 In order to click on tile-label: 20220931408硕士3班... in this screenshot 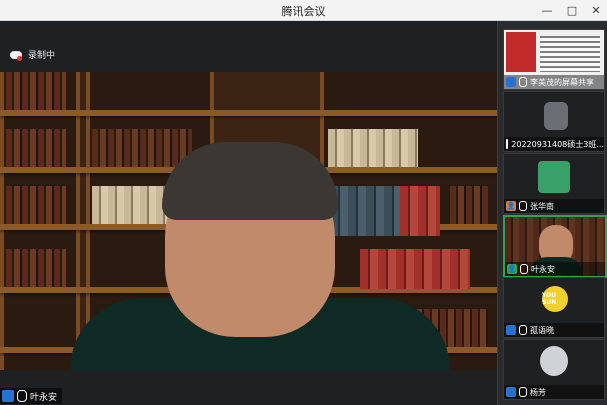, I will do `click(554, 144)`.